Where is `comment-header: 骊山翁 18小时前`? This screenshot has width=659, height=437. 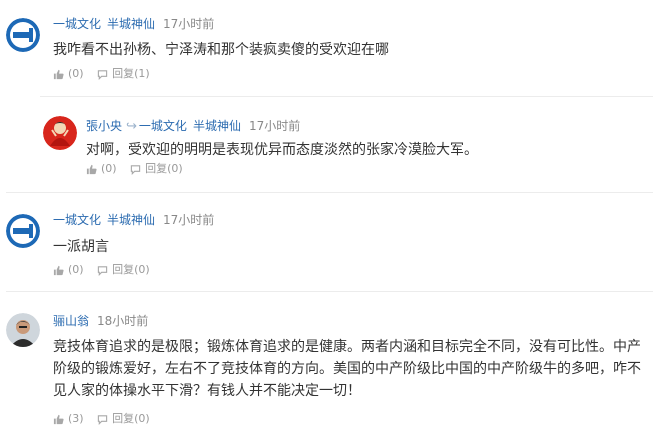
comment-header: 骊山翁 18小时前 is located at coordinates (100, 321).